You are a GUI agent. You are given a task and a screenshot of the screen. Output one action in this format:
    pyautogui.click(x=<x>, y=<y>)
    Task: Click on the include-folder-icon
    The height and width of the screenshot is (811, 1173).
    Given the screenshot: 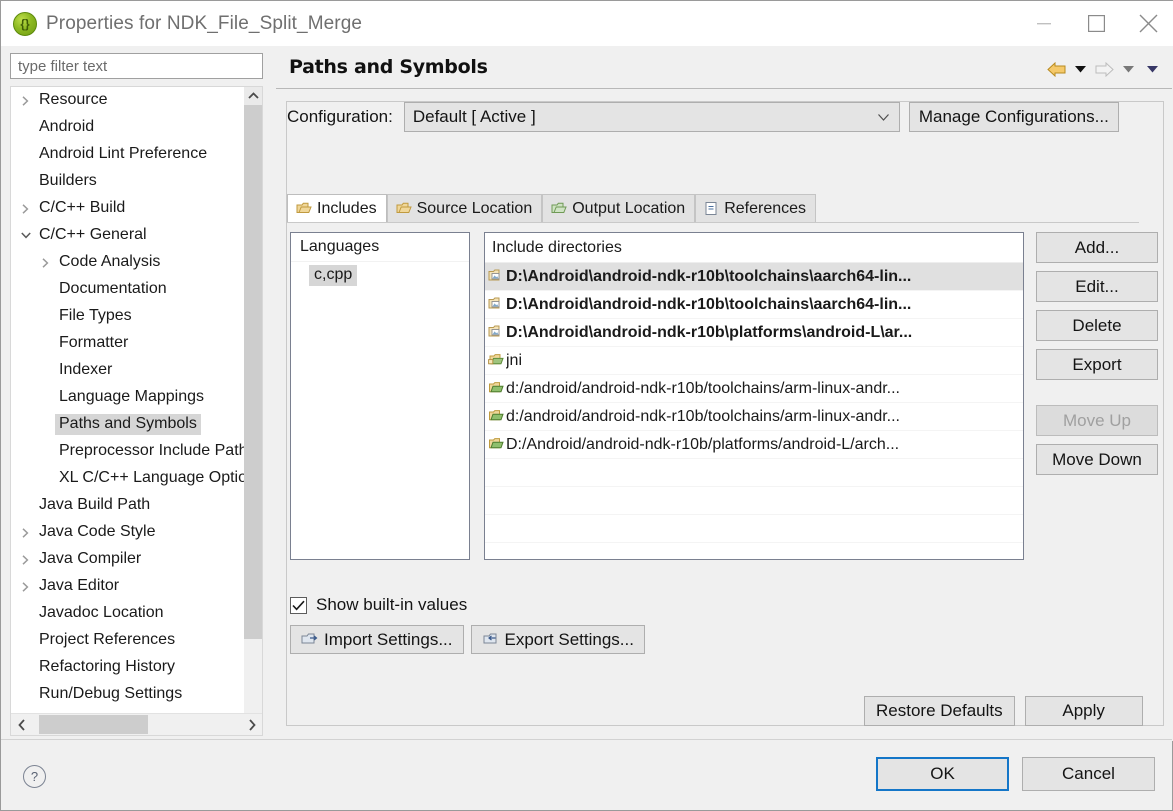 What is the action you would take?
    pyautogui.click(x=496, y=416)
    